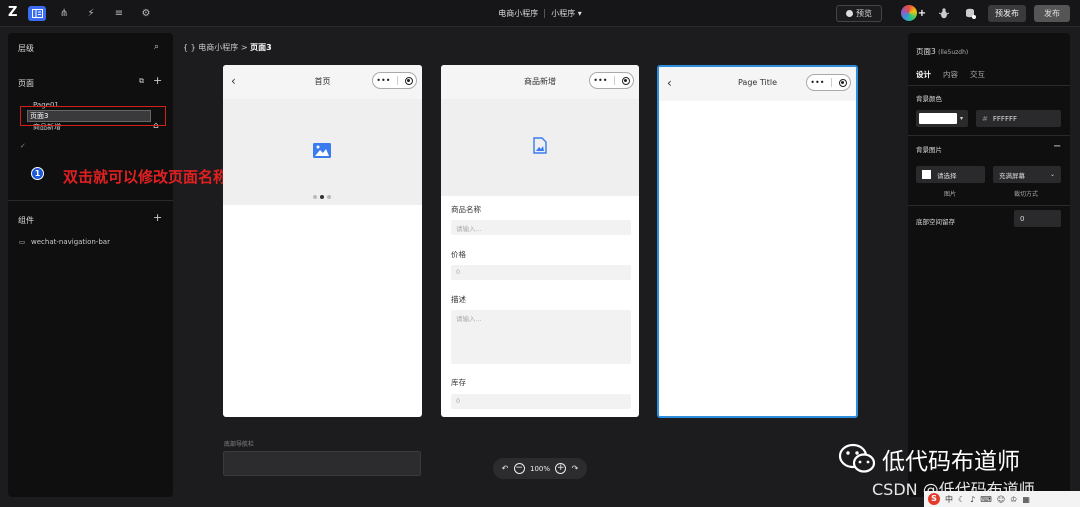 Image resolution: width=1080 pixels, height=507 pixels. What do you see at coordinates (322, 197) in the screenshot?
I see `swiper-dots` at bounding box center [322, 197].